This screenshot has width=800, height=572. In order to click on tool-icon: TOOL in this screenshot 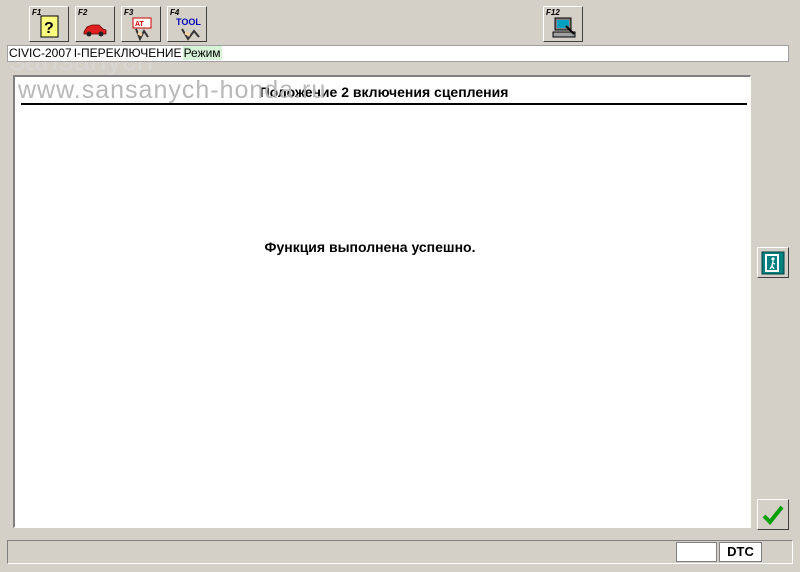, I will do `click(188, 29)`.